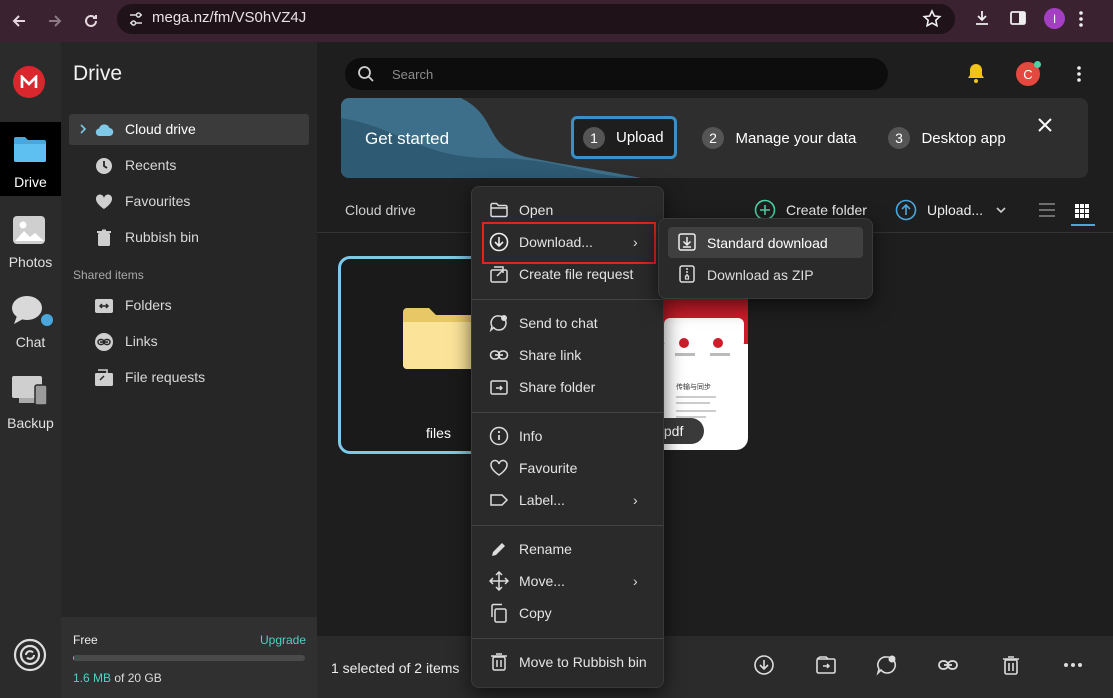 This screenshot has height=698, width=1113. What do you see at coordinates (30, 423) in the screenshot?
I see `nav-label: Backup` at bounding box center [30, 423].